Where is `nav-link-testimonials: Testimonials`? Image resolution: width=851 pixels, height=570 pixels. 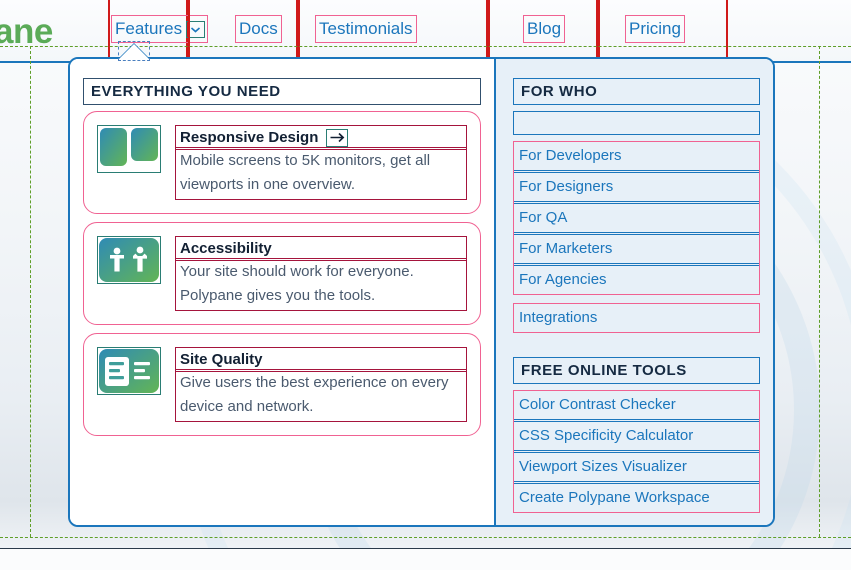 nav-link-testimonials: Testimonials is located at coordinates (366, 29).